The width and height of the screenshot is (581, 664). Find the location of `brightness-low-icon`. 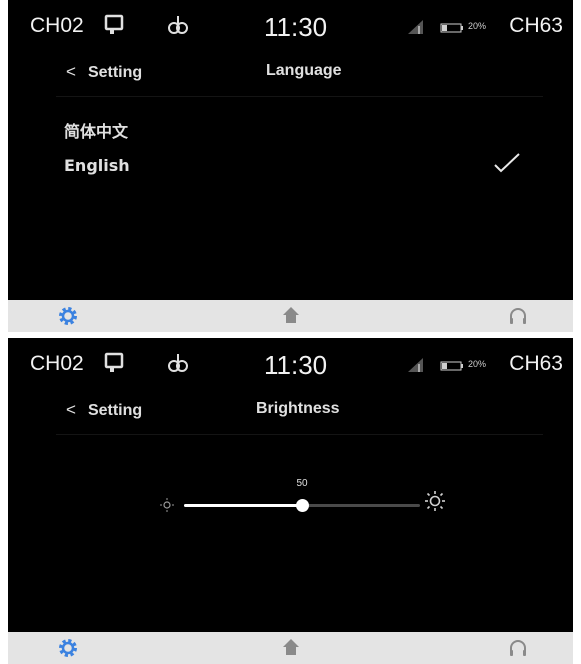

brightness-low-icon is located at coordinates (167, 507).